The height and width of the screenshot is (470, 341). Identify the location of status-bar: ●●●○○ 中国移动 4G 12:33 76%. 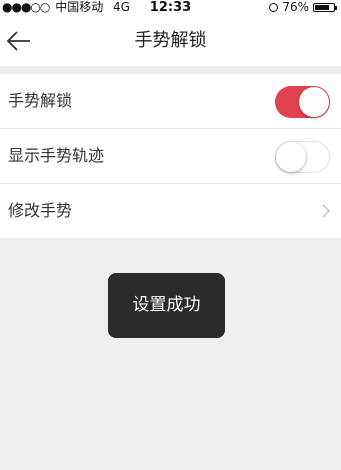
(170, 8).